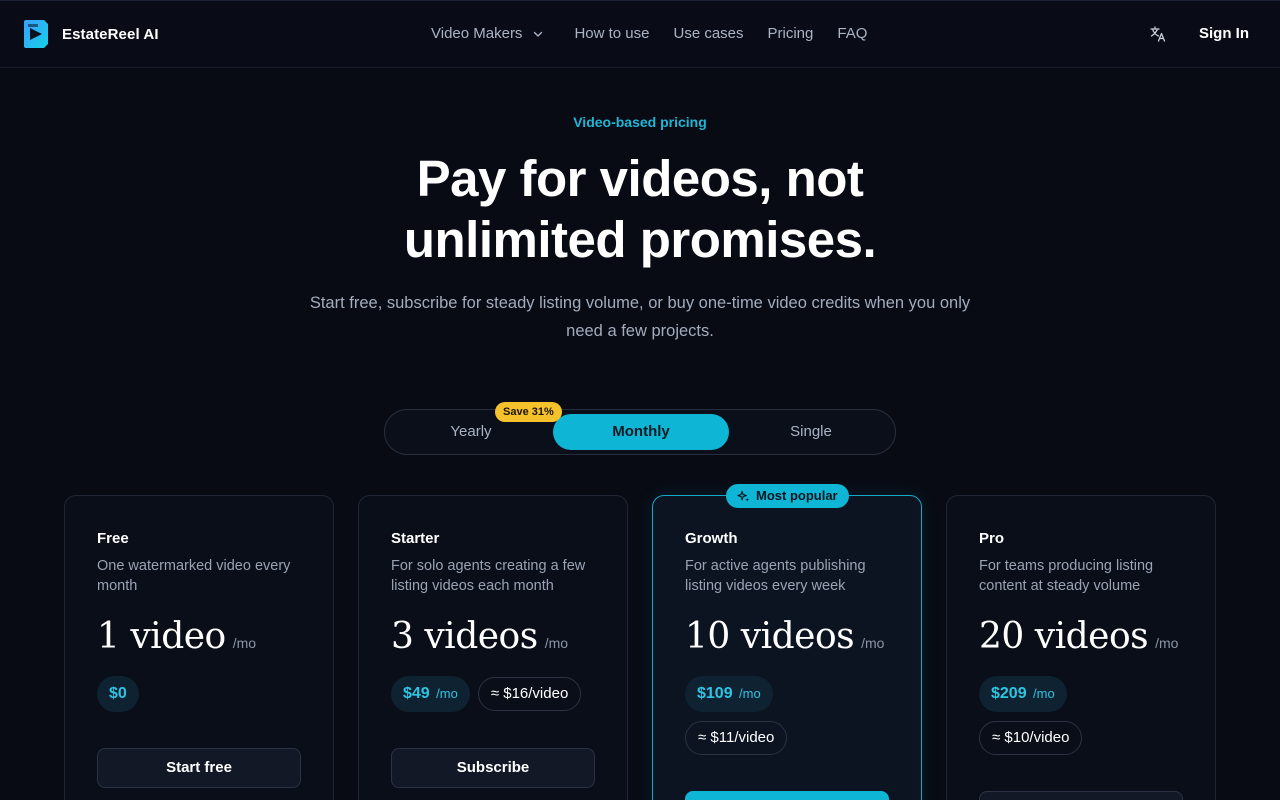 This screenshot has width=1280, height=800. I want to click on plan-quantity-value: 3 videos, so click(464, 636).